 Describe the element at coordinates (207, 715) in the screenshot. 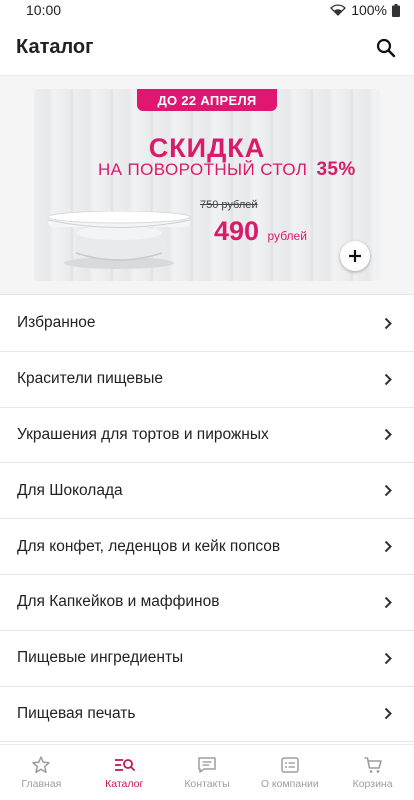

I see `category-item: Пищевая печать` at that location.